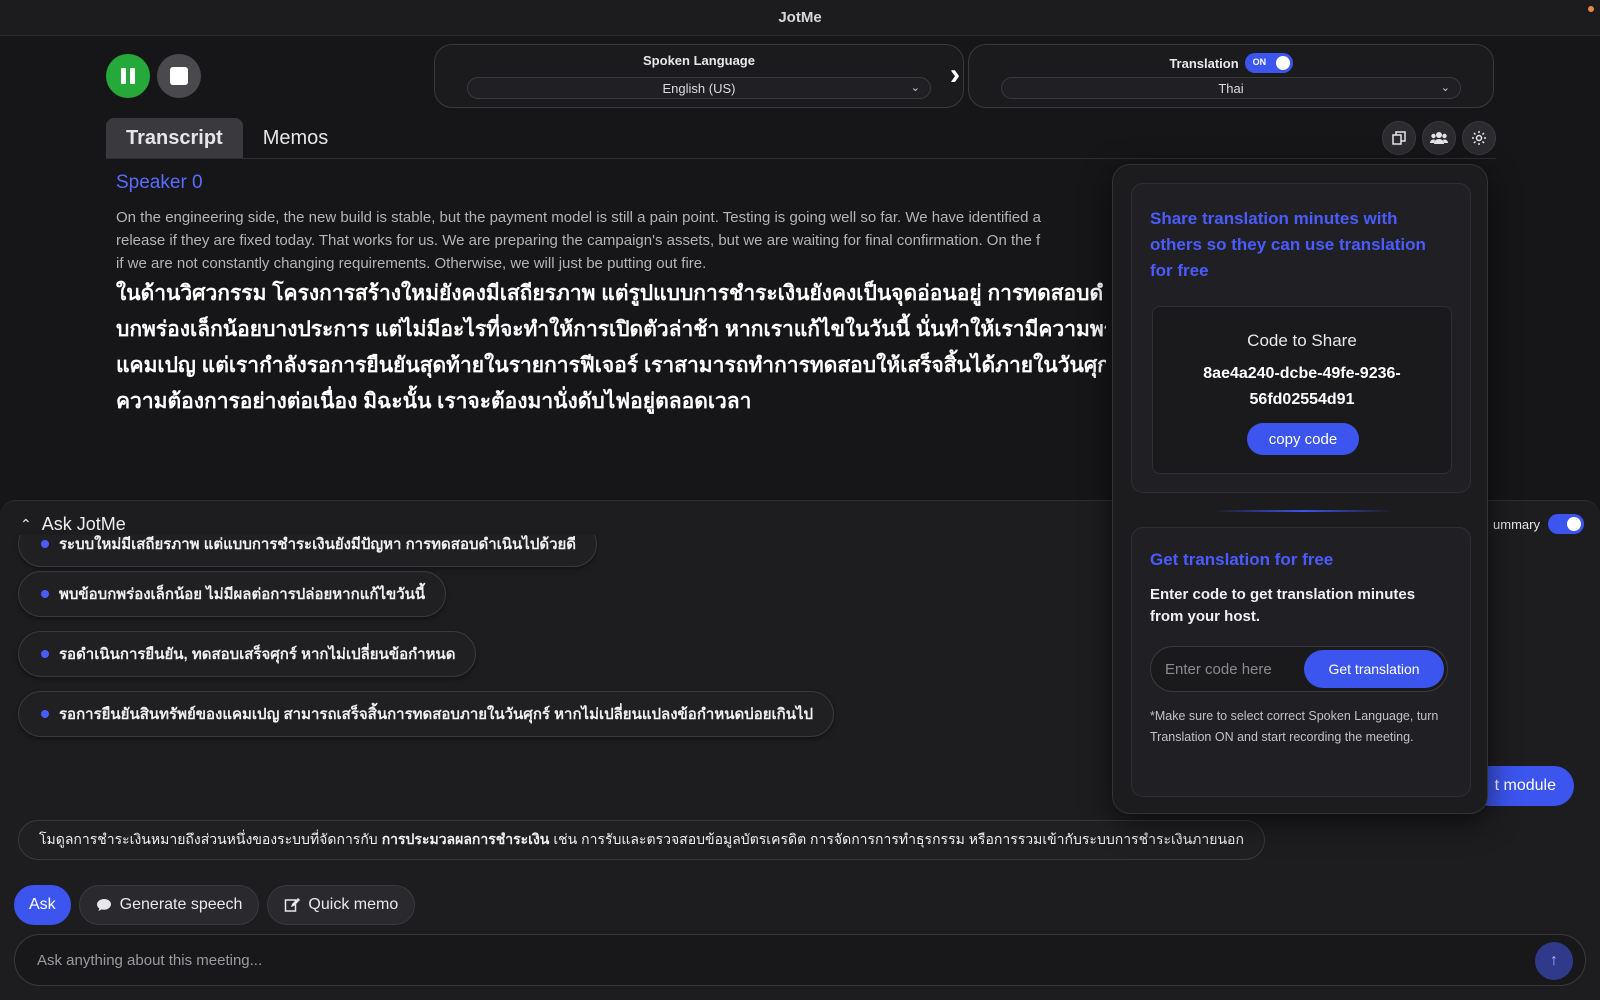  I want to click on translation-language-select: Thai ⌄, so click(1231, 88).